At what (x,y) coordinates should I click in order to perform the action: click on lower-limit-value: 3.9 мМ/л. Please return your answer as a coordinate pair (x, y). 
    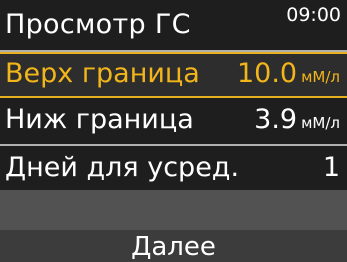
    Looking at the image, I should click on (297, 121).